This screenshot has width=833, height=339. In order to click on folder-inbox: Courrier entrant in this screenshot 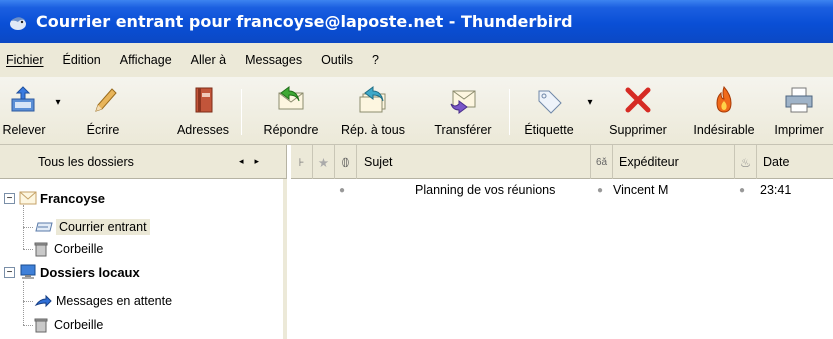, I will do `click(92, 227)`.